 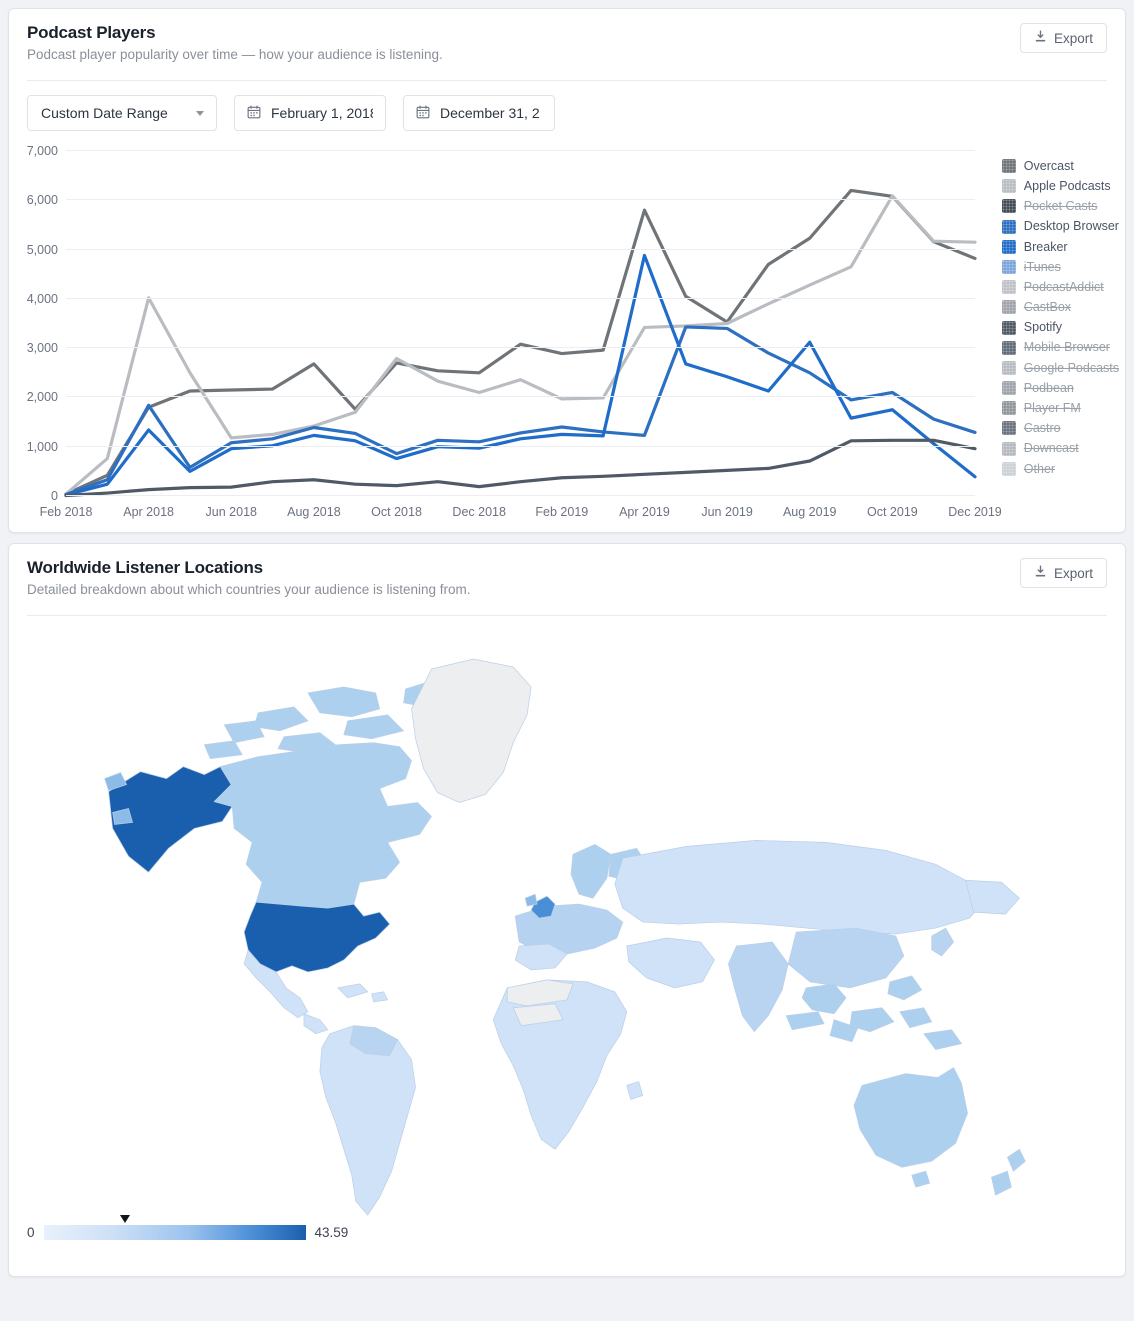 I want to click on legend-item-label: PodcastAddict, so click(x=1063, y=286).